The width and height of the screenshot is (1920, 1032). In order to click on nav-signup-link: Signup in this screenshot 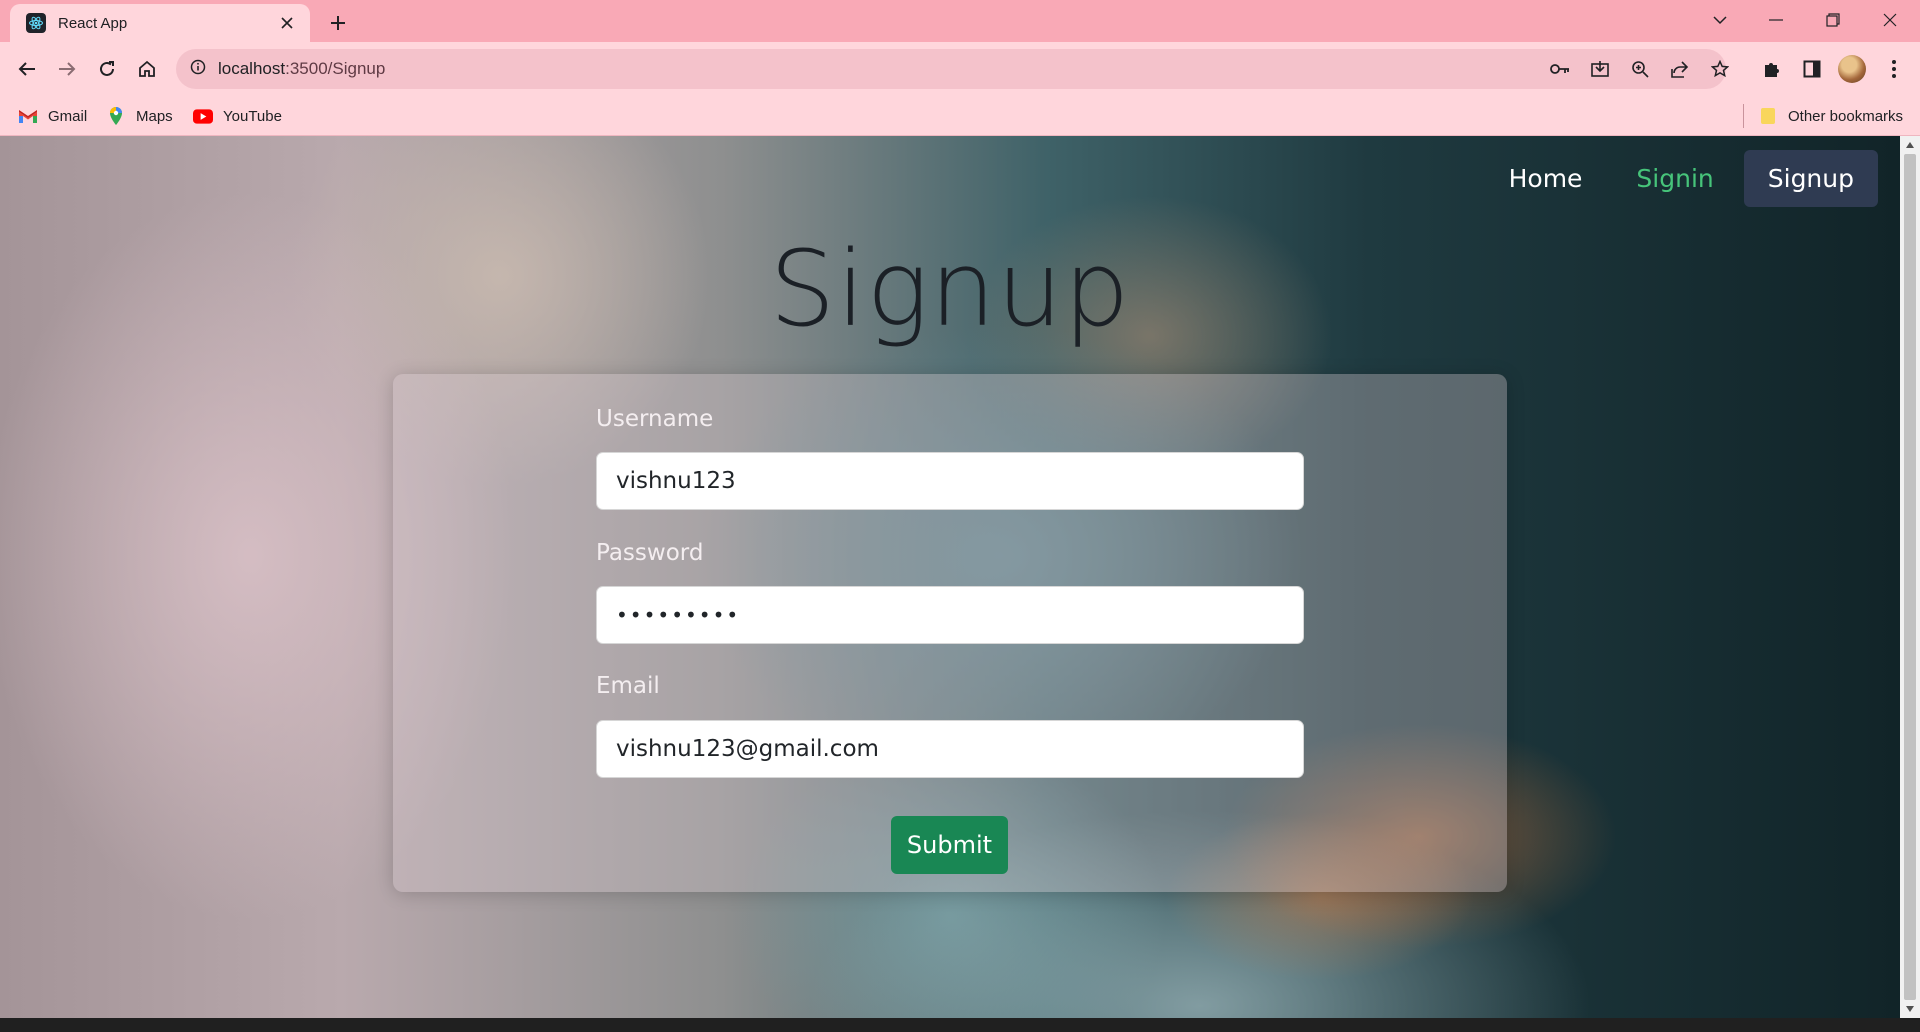, I will do `click(1810, 178)`.